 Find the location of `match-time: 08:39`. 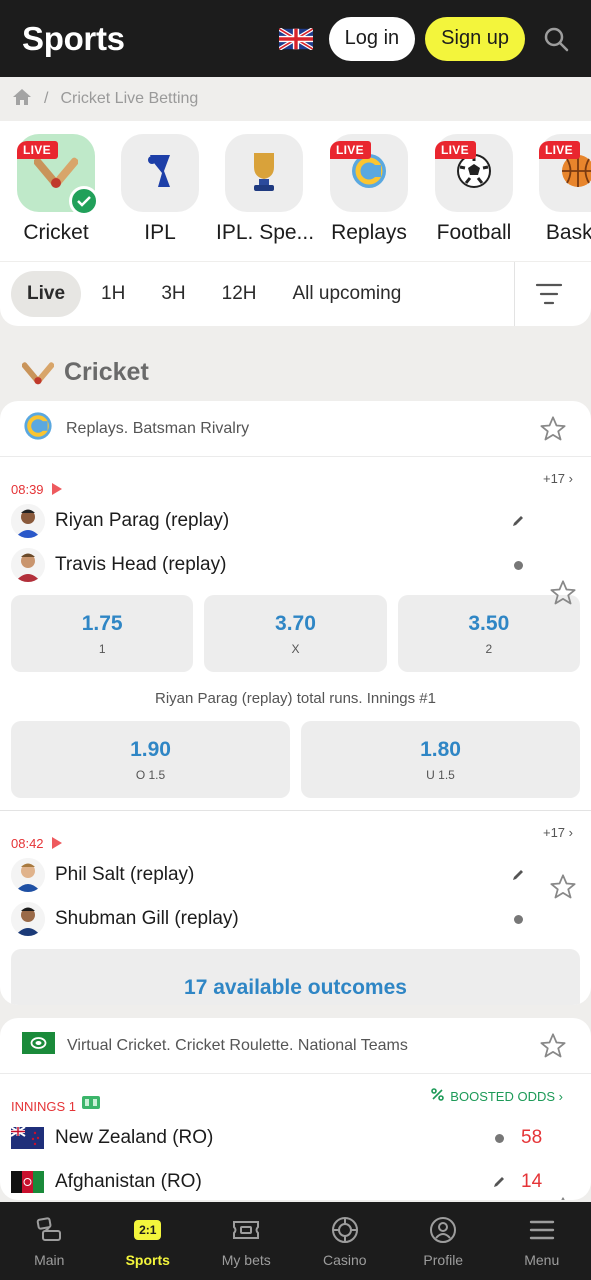

match-time: 08:39 is located at coordinates (27, 489).